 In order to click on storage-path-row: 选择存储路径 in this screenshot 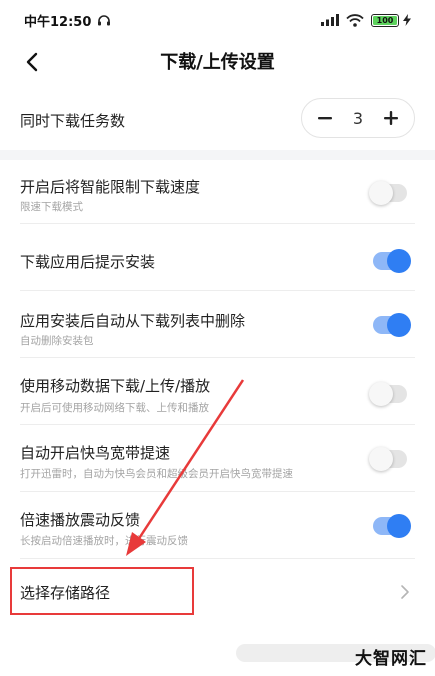, I will do `click(217, 592)`.